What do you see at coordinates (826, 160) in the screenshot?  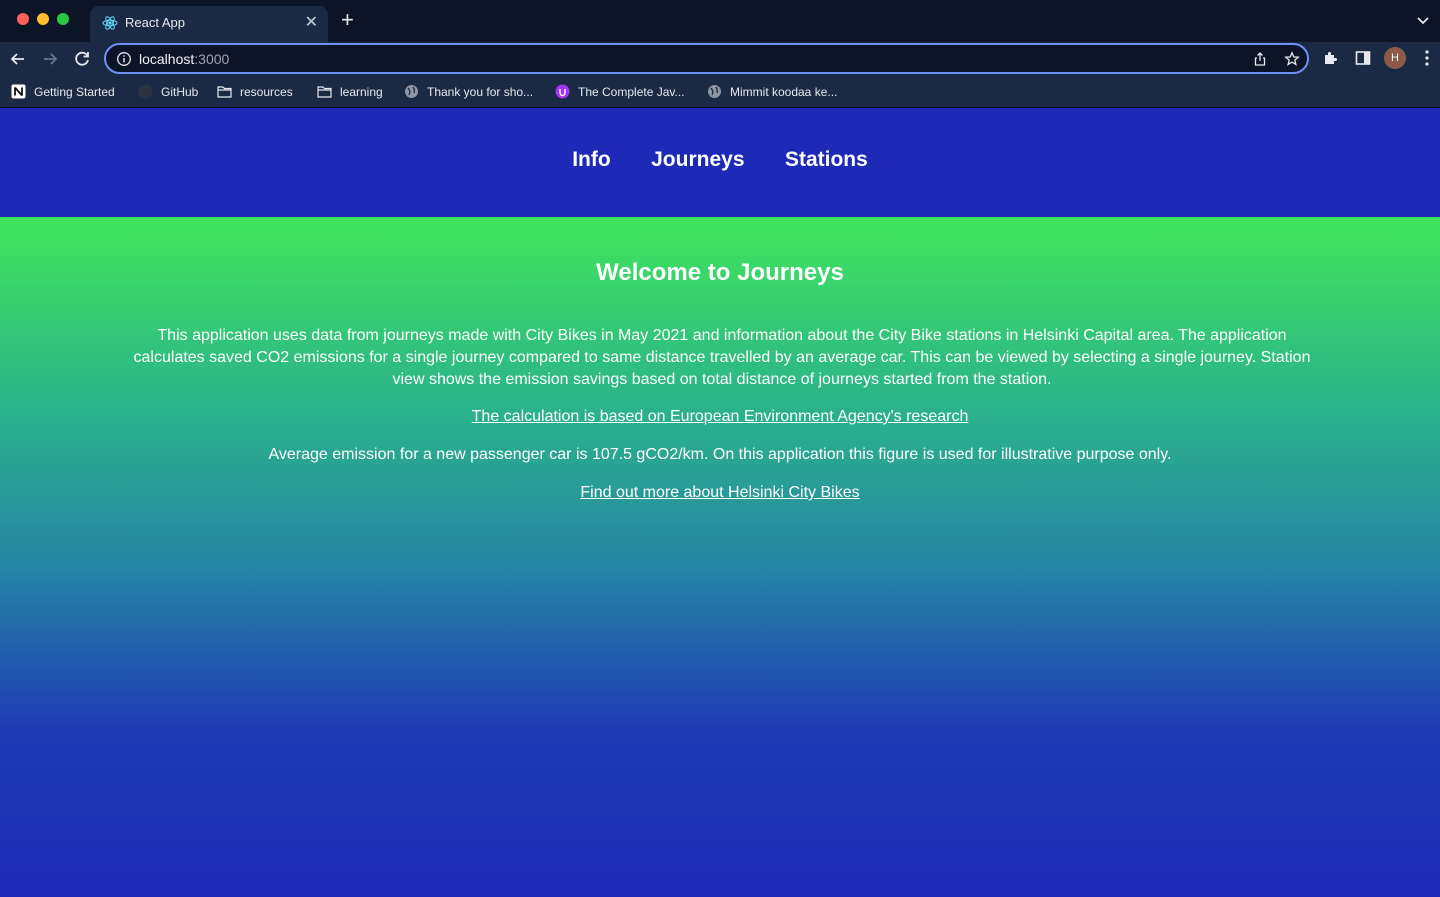 I see `nav-stations: Stations` at bounding box center [826, 160].